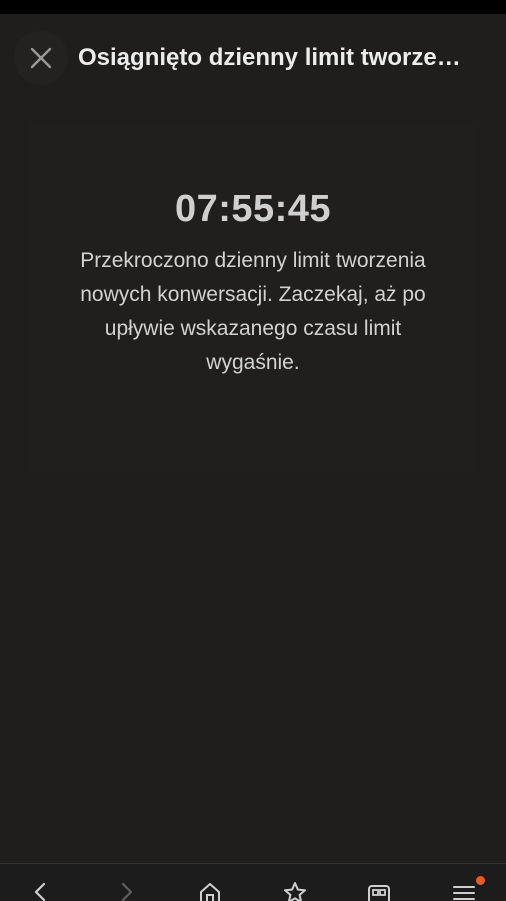 The image size is (506, 901). I want to click on star-icon, so click(295, 891).